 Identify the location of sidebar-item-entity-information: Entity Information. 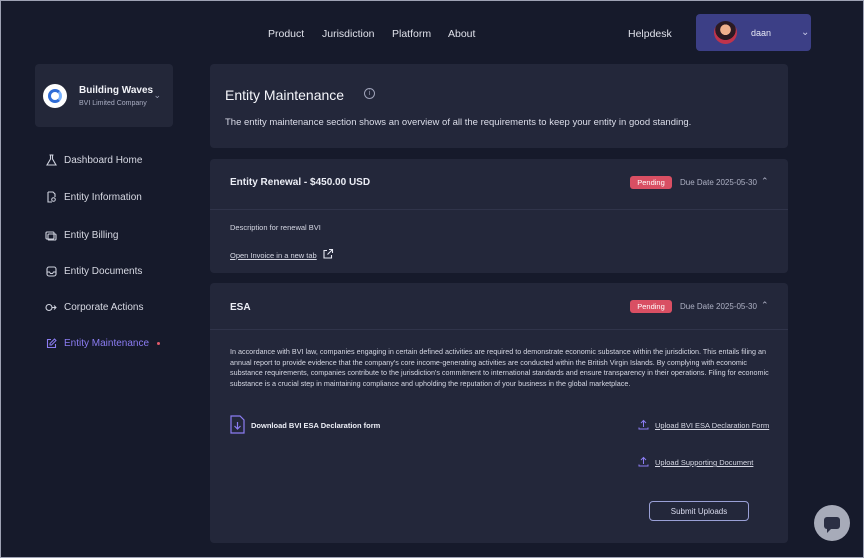
(93, 197).